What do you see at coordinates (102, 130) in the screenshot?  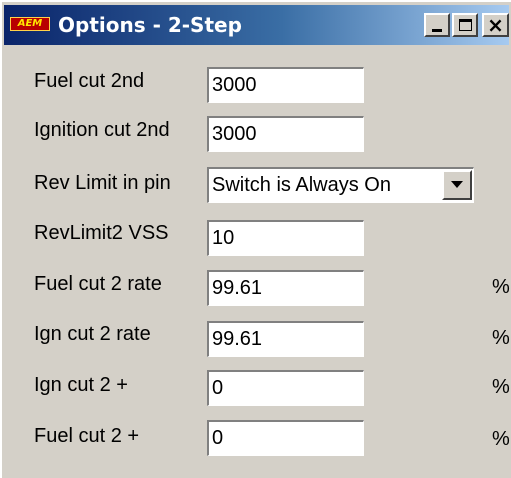 I see `ignition-cut-2nd-label: Ignition cut 2nd` at bounding box center [102, 130].